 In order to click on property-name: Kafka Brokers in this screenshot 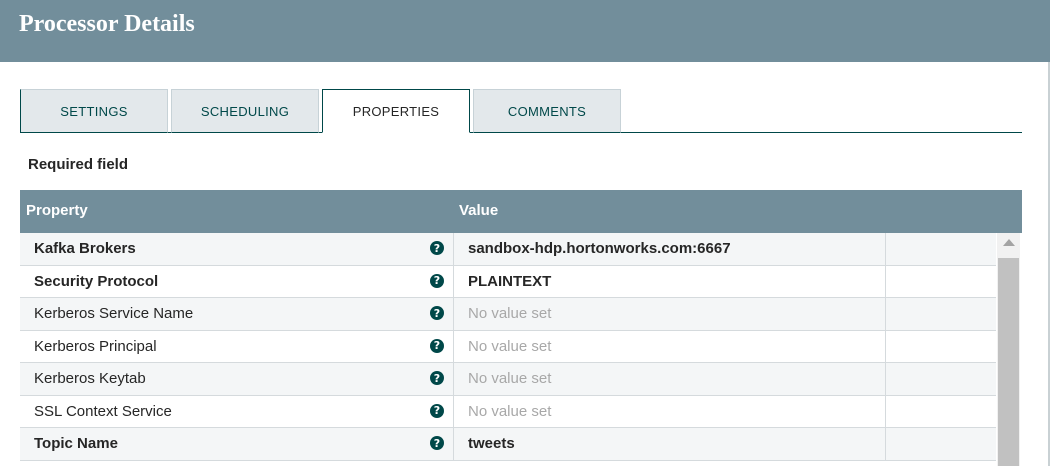, I will do `click(85, 249)`.